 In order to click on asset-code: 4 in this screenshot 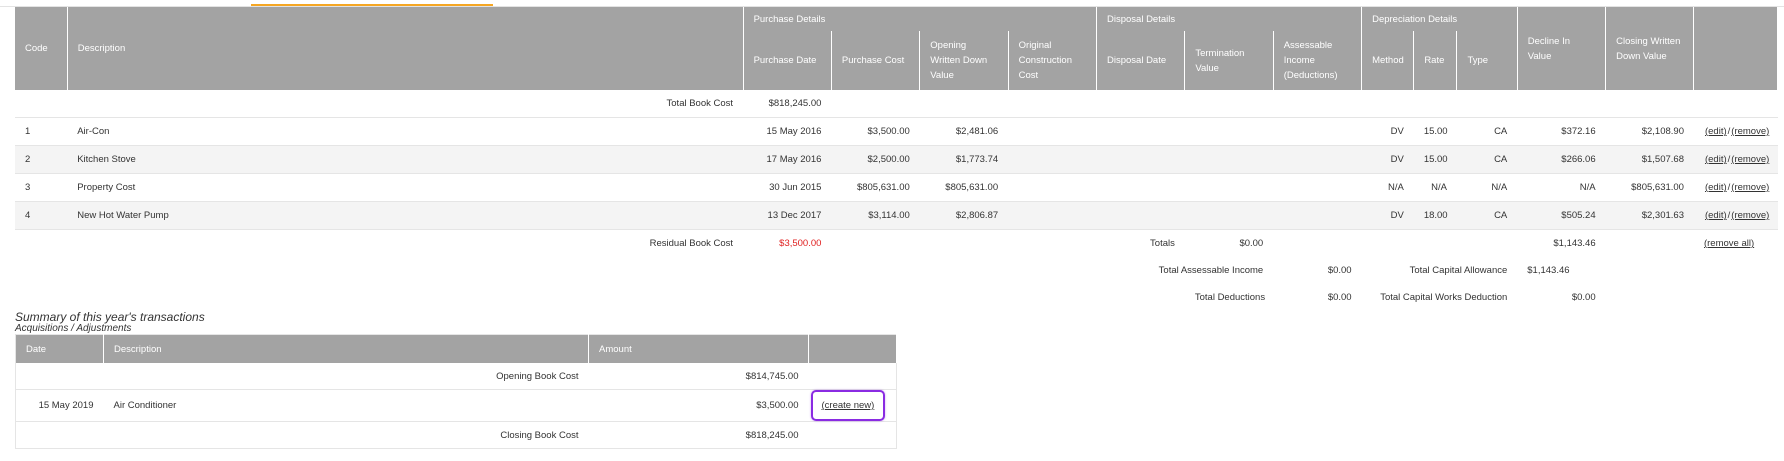, I will do `click(41, 215)`.